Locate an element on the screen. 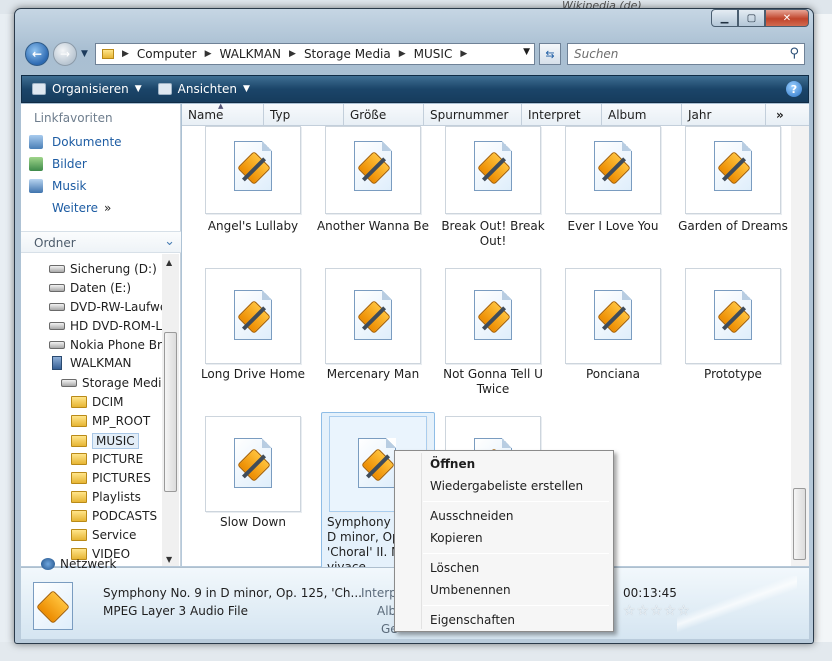 This screenshot has height=661, width=832. search-icon: ⚲ is located at coordinates (794, 53).